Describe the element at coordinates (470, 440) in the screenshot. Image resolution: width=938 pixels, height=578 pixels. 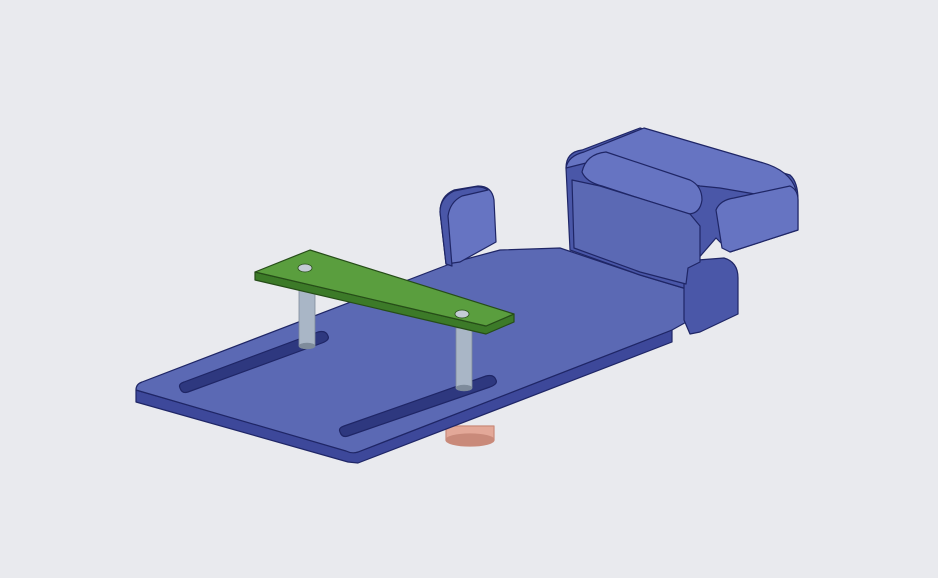
I see `pin-bottom-face` at that location.